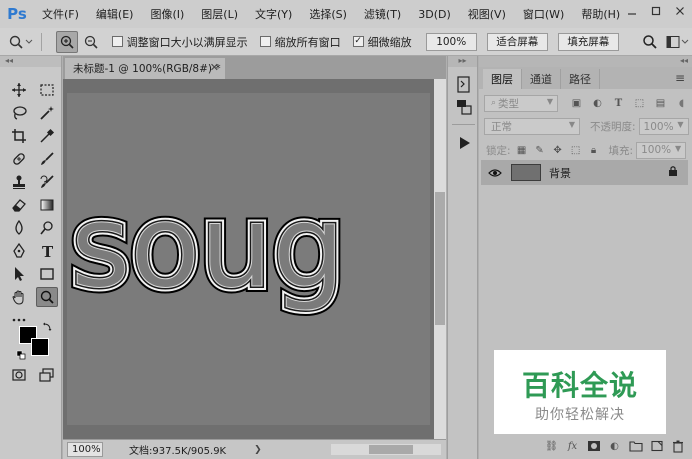  I want to click on document-tab: 未标题-1 @ 100%(RGB/8#) * ✕, so click(145, 68).